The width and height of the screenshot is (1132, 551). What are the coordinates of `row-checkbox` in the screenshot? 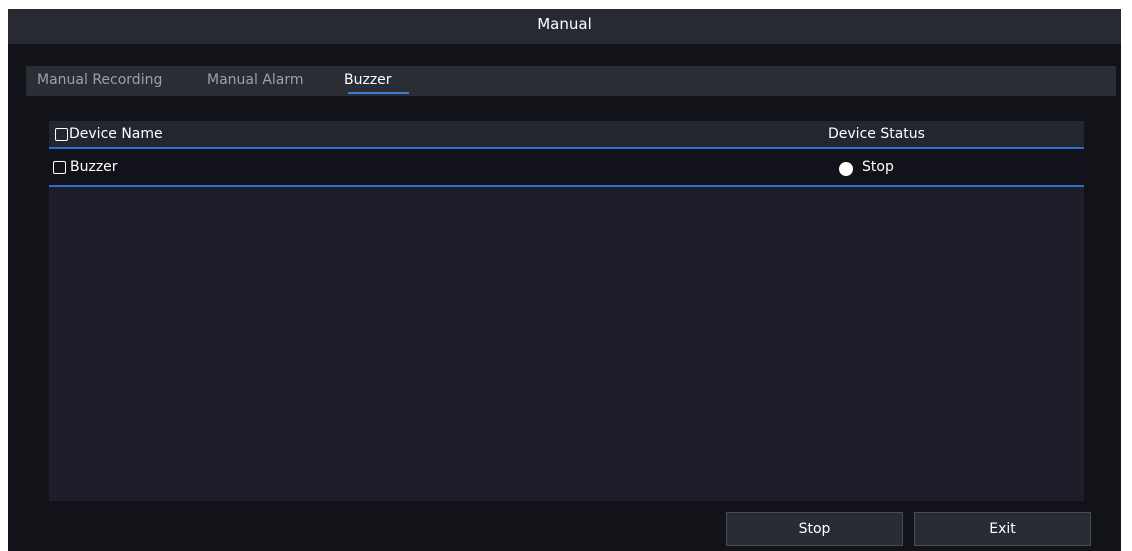 It's located at (59, 167).